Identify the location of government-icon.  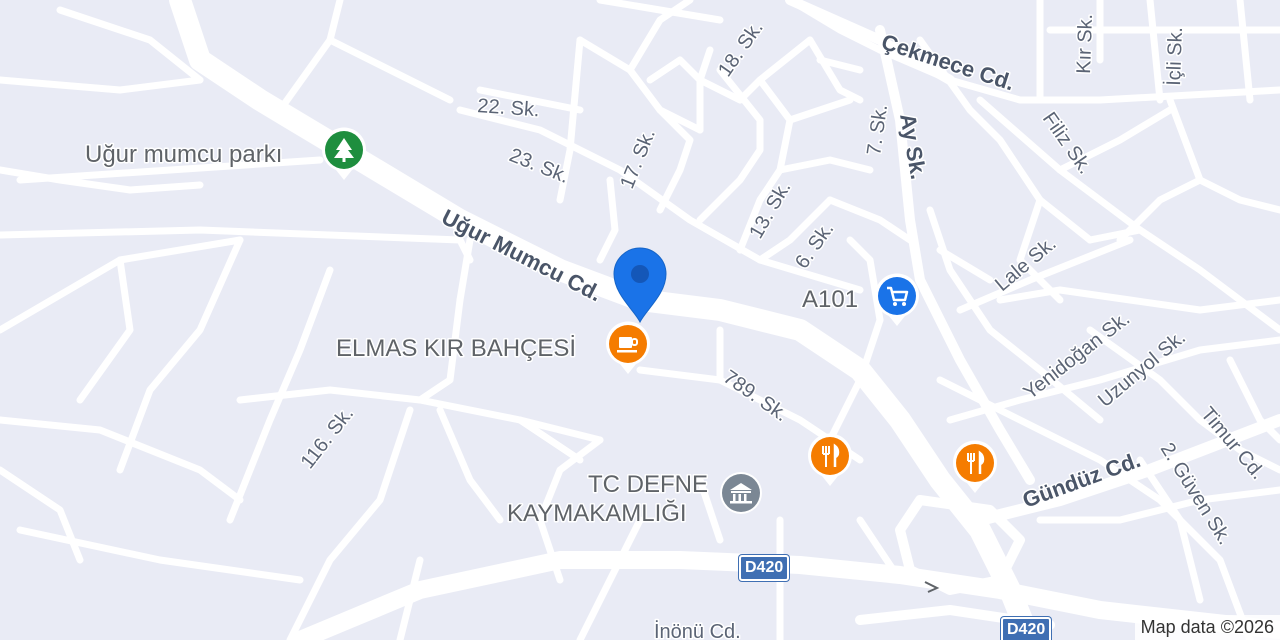
(741, 493).